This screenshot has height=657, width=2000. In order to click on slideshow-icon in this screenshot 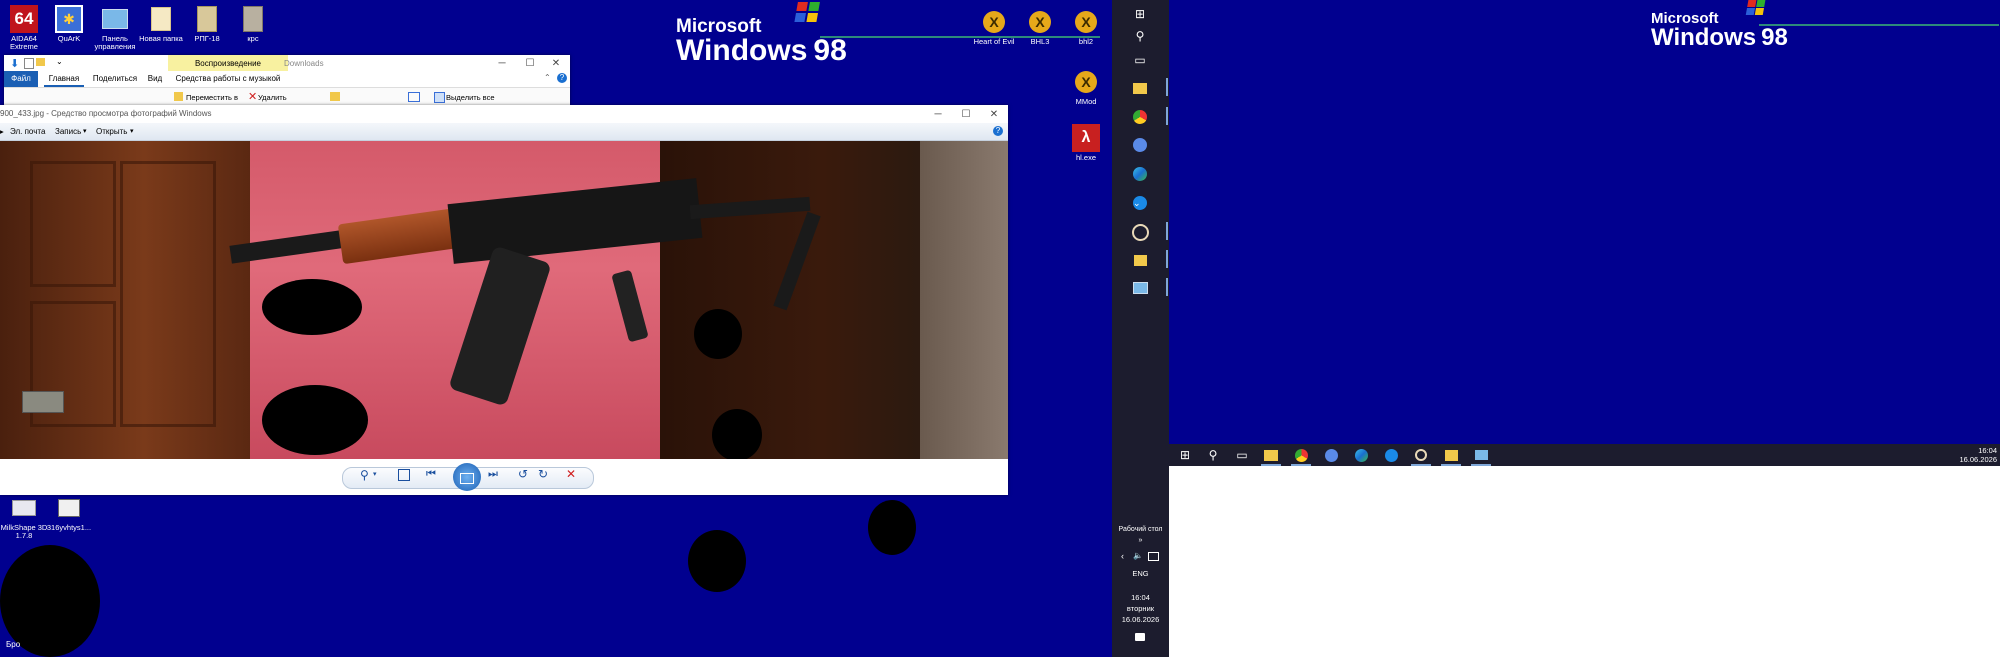, I will do `click(467, 478)`.